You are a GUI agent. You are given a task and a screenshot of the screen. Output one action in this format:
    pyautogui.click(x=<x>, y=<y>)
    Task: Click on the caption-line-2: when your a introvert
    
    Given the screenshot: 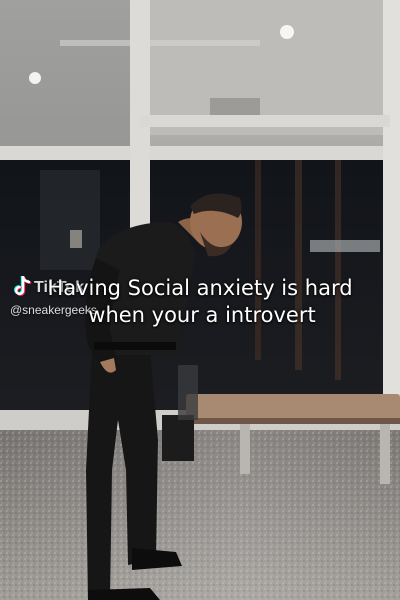 What is the action you would take?
    pyautogui.click(x=202, y=315)
    